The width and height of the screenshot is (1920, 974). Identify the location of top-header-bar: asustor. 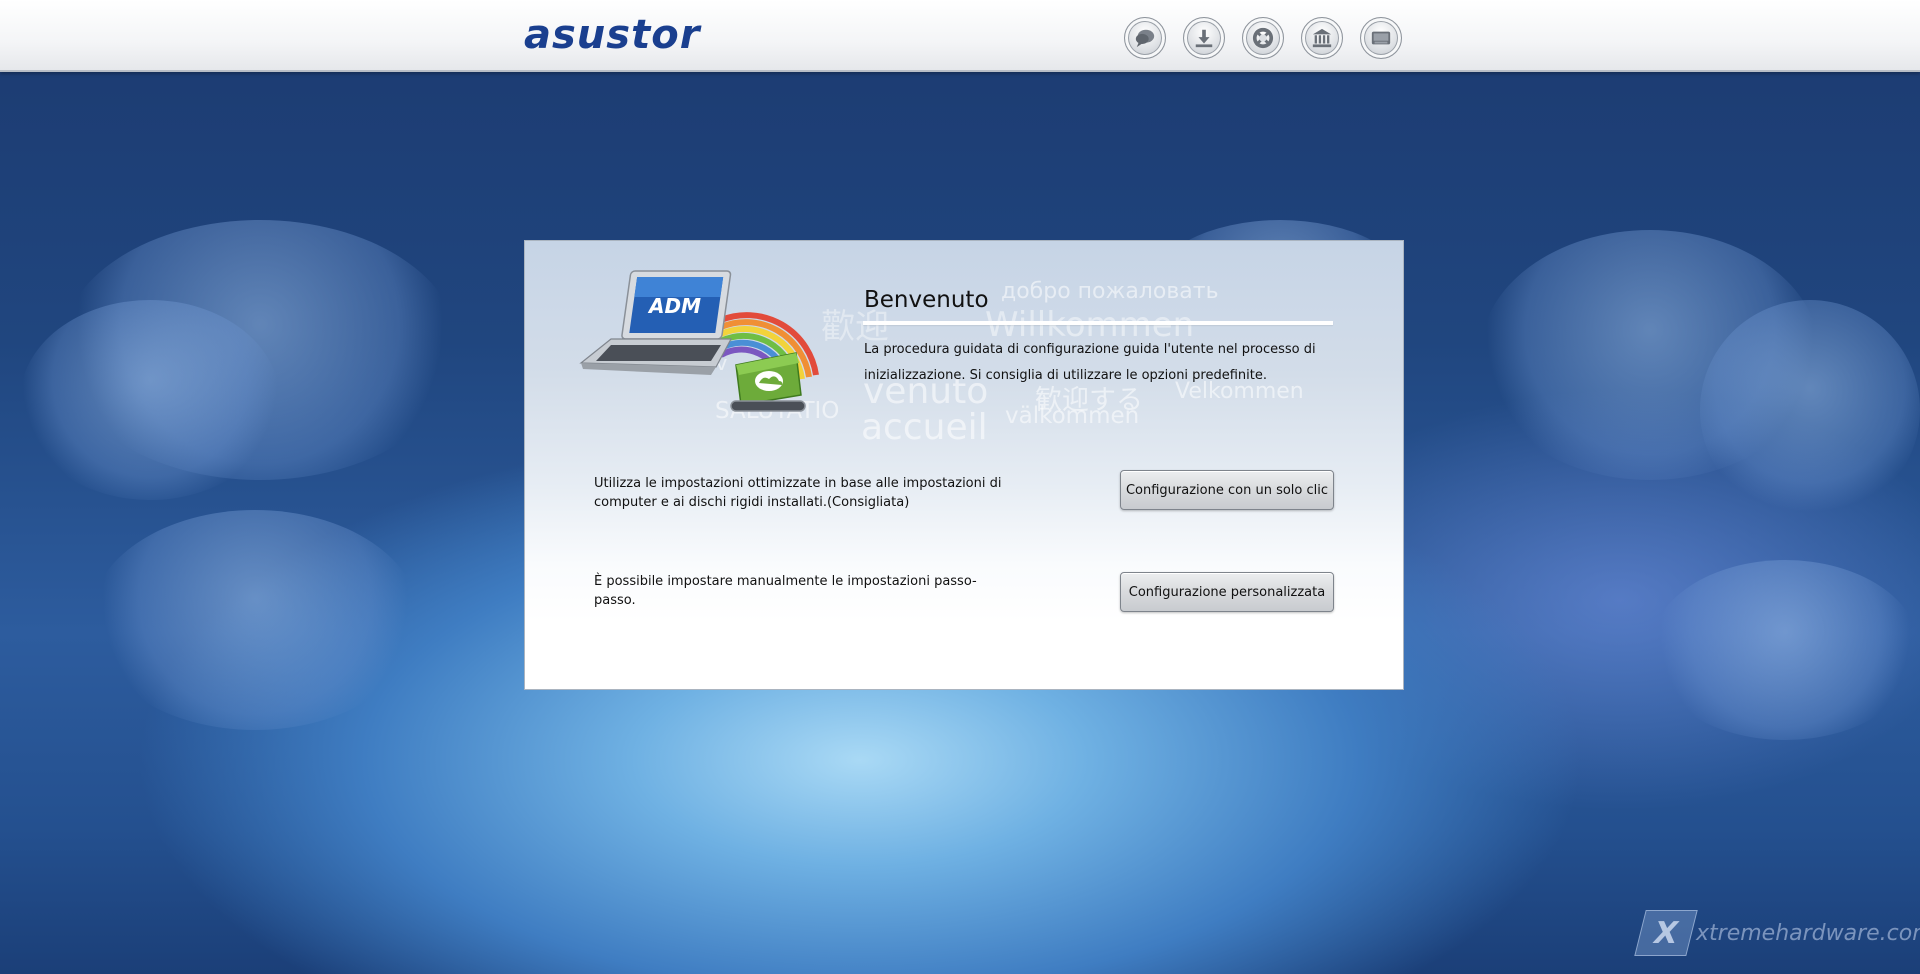
(960, 36).